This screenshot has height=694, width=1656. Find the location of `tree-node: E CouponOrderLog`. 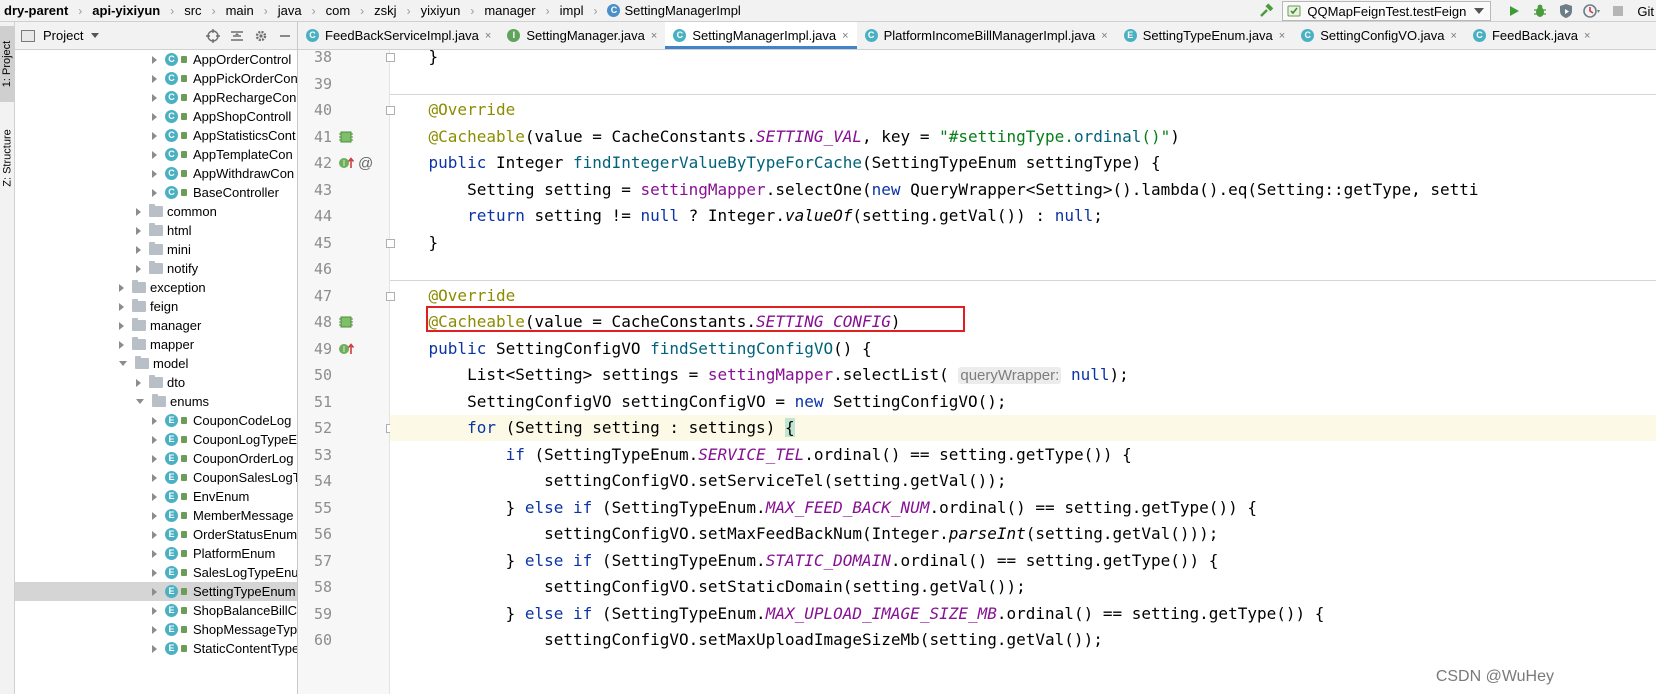

tree-node: E CouponOrderLog is located at coordinates (156, 458).